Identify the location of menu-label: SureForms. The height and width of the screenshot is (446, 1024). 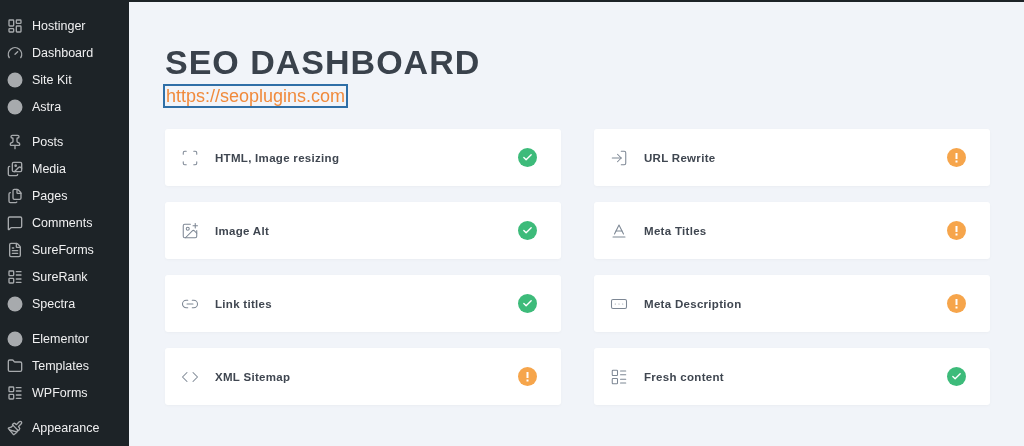
(63, 249).